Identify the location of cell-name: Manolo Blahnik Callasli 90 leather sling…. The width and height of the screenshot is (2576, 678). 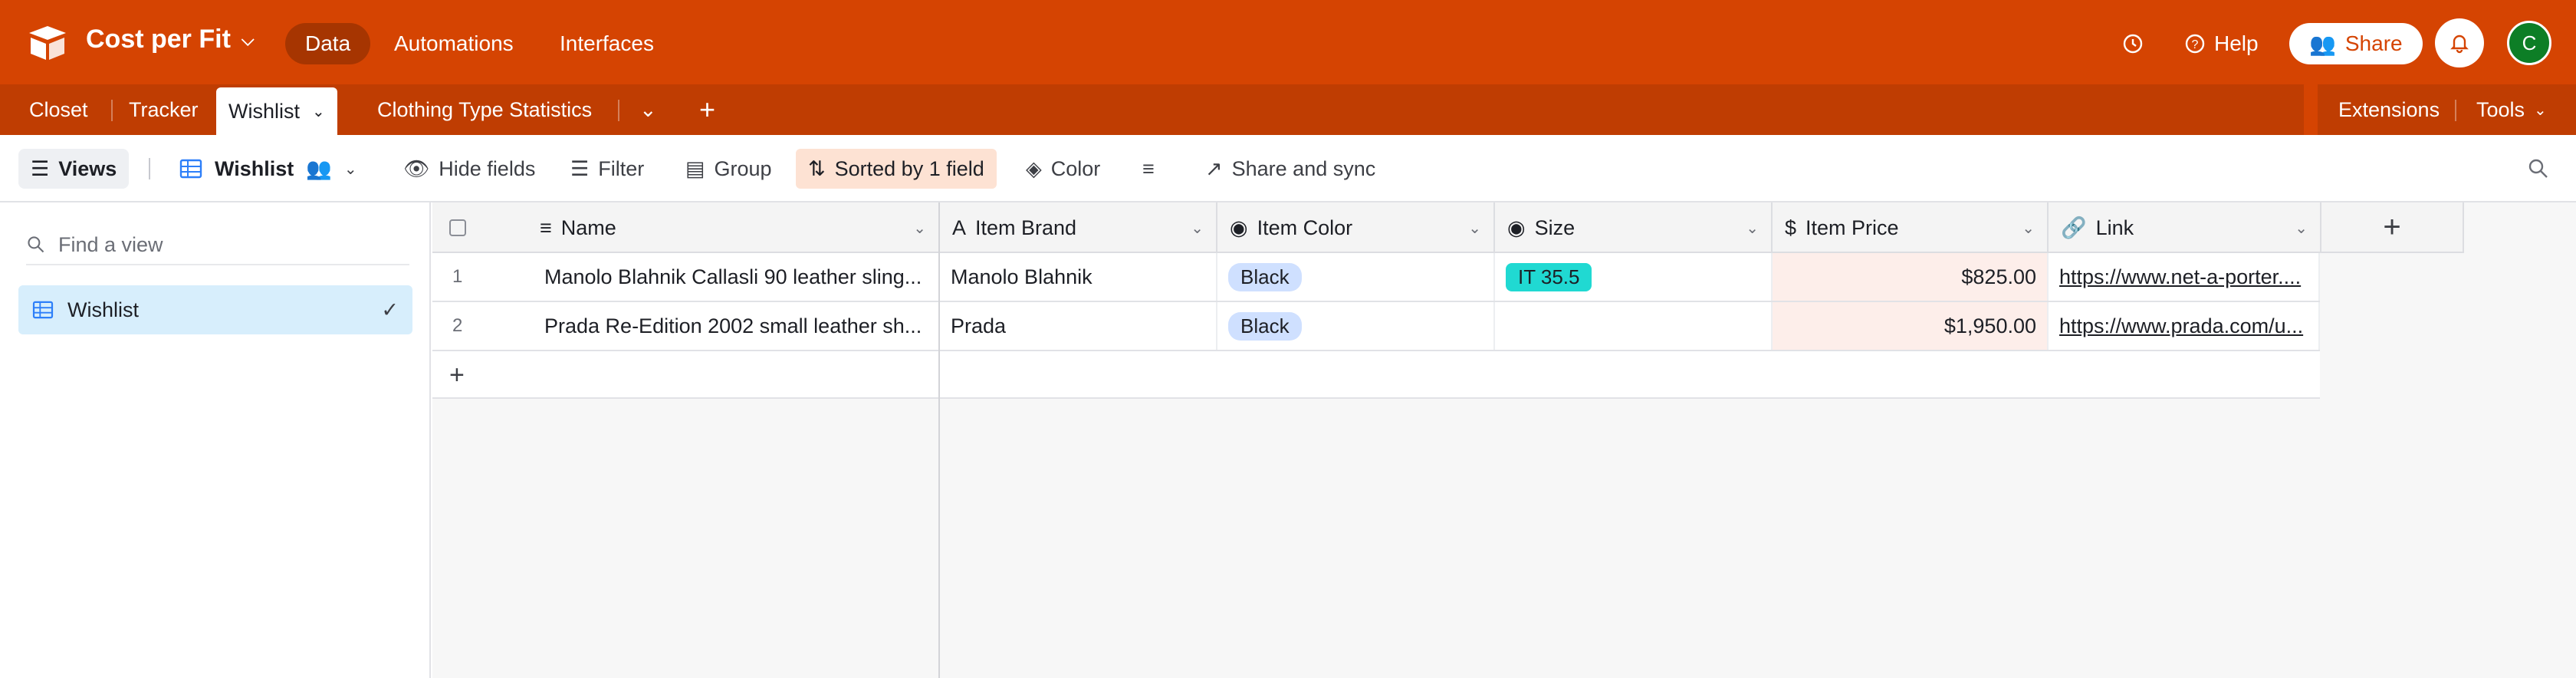
(734, 277).